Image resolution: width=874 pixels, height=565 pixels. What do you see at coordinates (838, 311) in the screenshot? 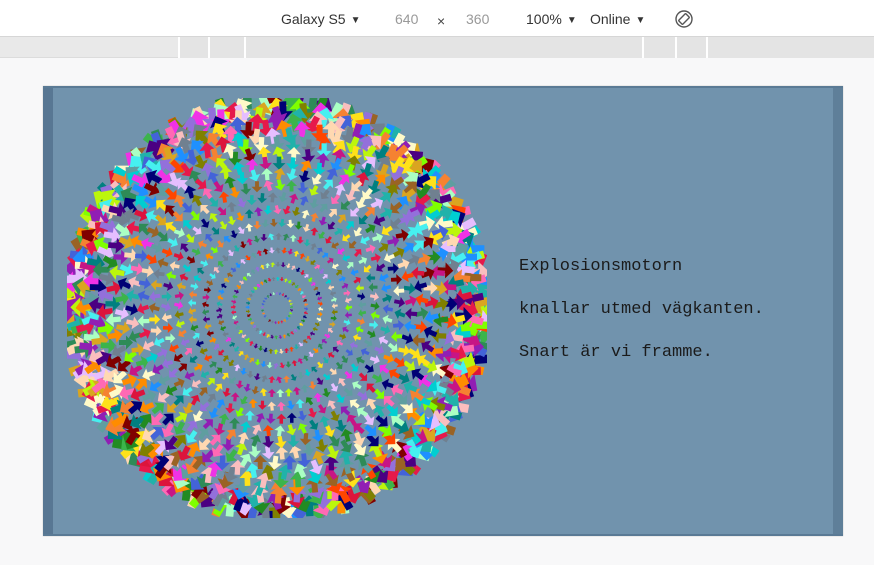
I see `viewport-edge-right` at bounding box center [838, 311].